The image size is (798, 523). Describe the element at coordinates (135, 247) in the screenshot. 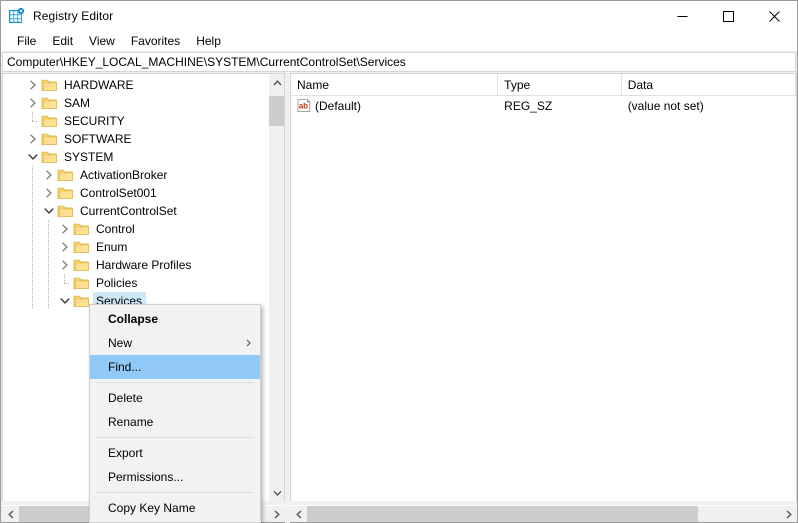

I see `tree-item-enum: Enum` at that location.